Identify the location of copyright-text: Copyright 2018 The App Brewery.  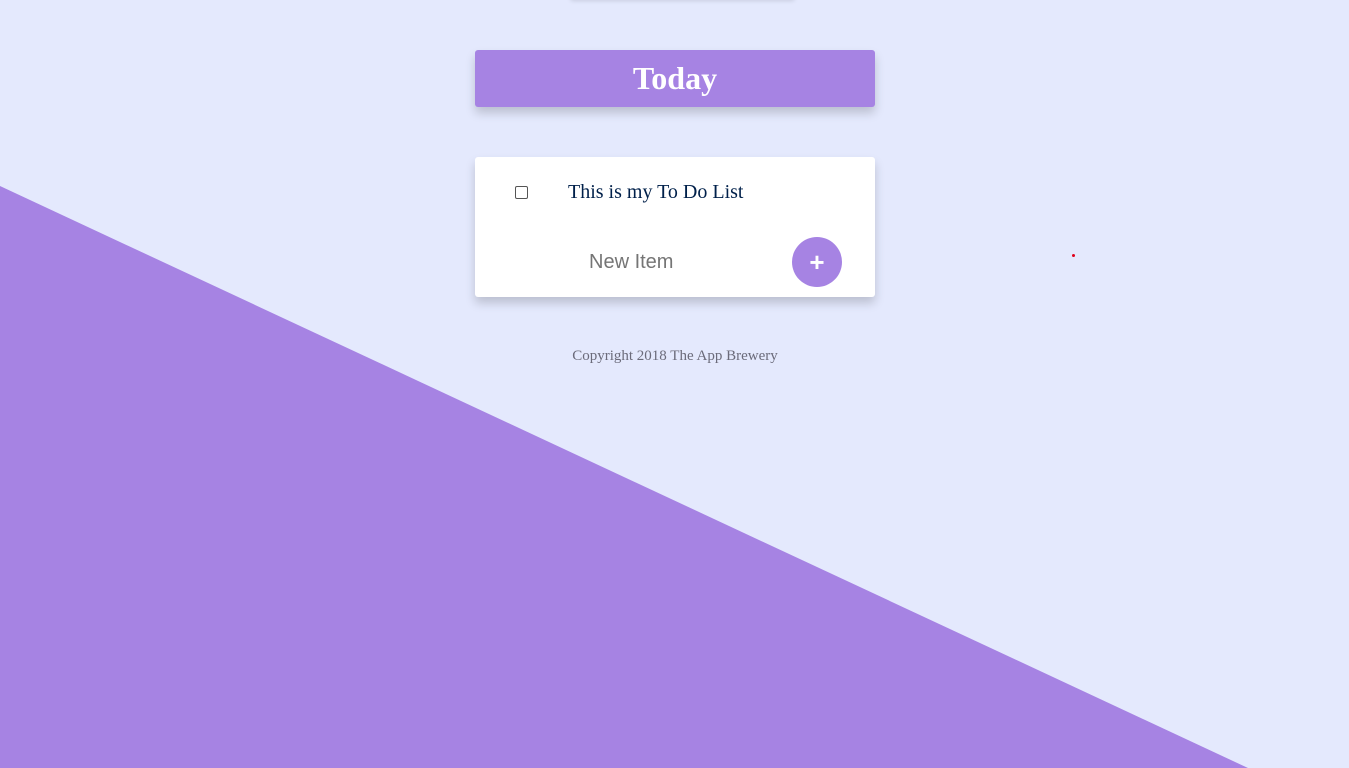
(675, 356).